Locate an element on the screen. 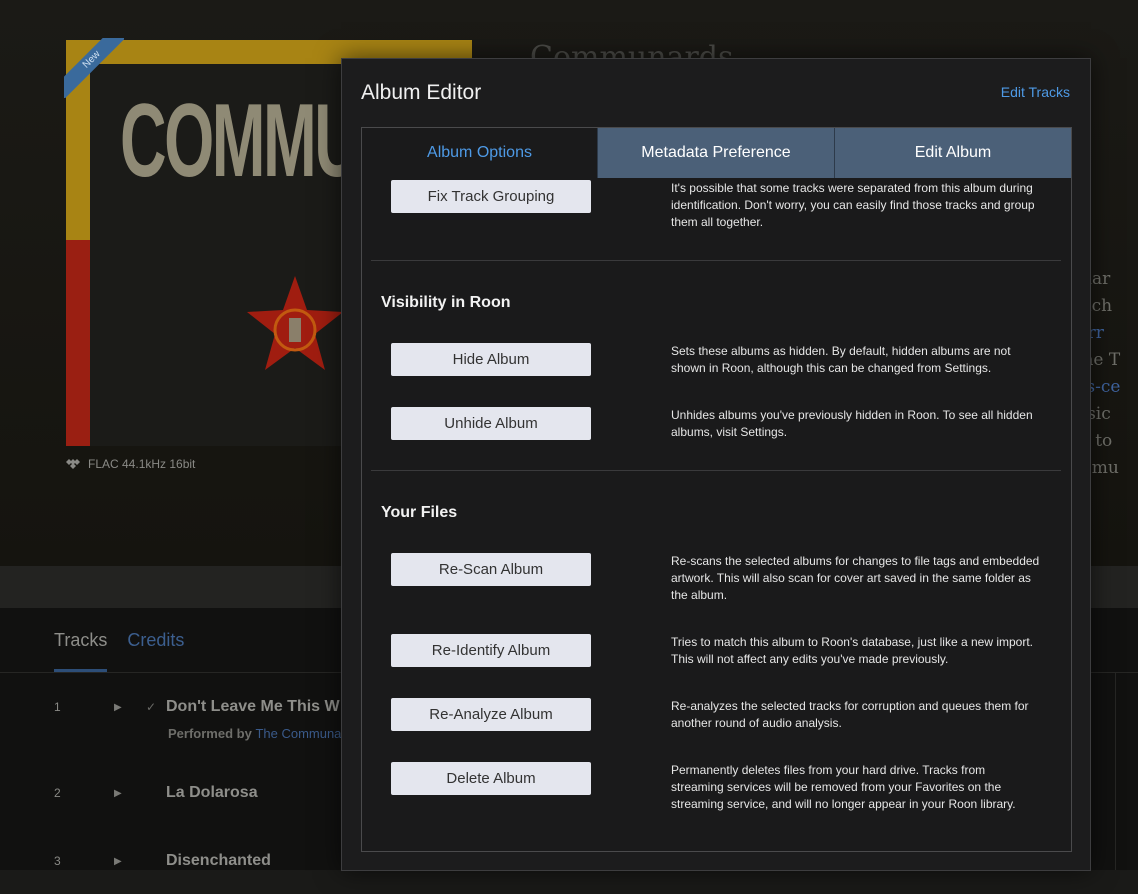  dialog-title: Album Editor is located at coordinates (421, 92).